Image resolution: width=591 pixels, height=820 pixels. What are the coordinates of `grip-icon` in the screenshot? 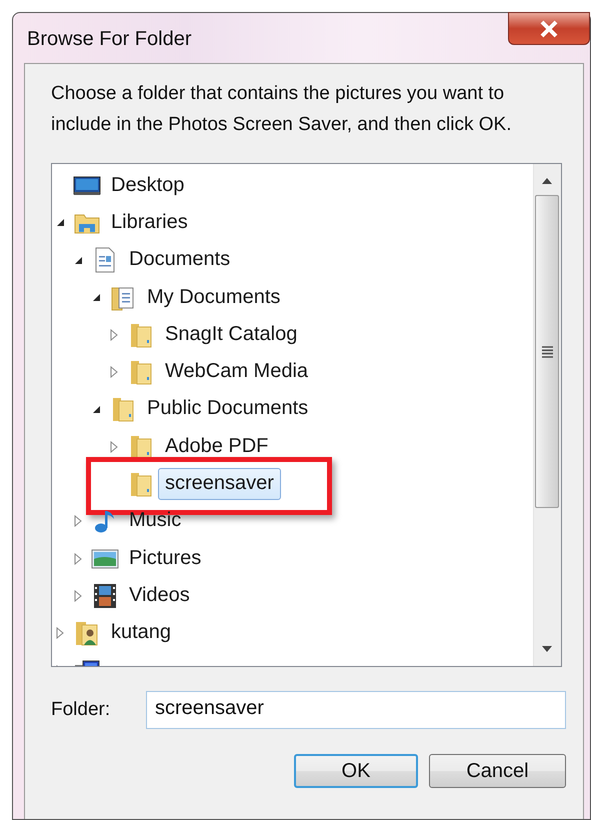 It's located at (547, 352).